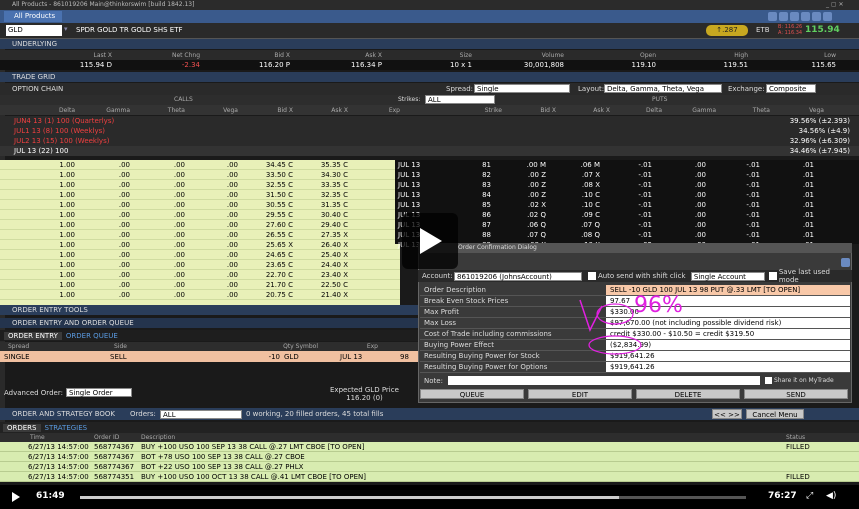 The width and height of the screenshot is (859, 509). I want to click on order-spread: SINGLE, so click(55, 357).